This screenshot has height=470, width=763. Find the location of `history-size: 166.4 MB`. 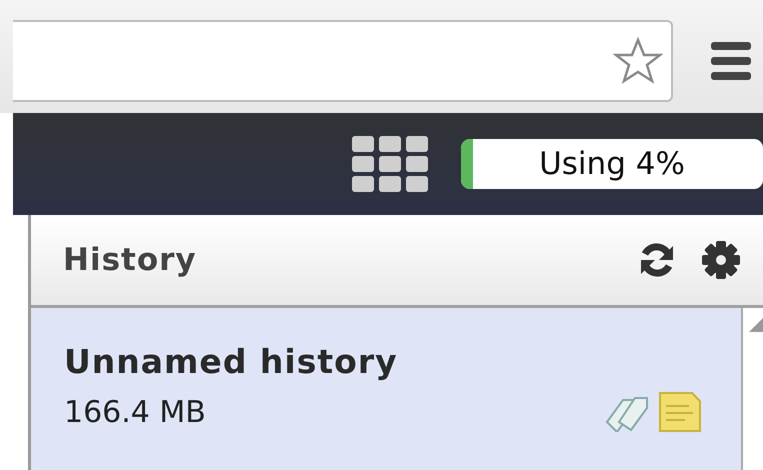

history-size: 166.4 MB is located at coordinates (135, 413).